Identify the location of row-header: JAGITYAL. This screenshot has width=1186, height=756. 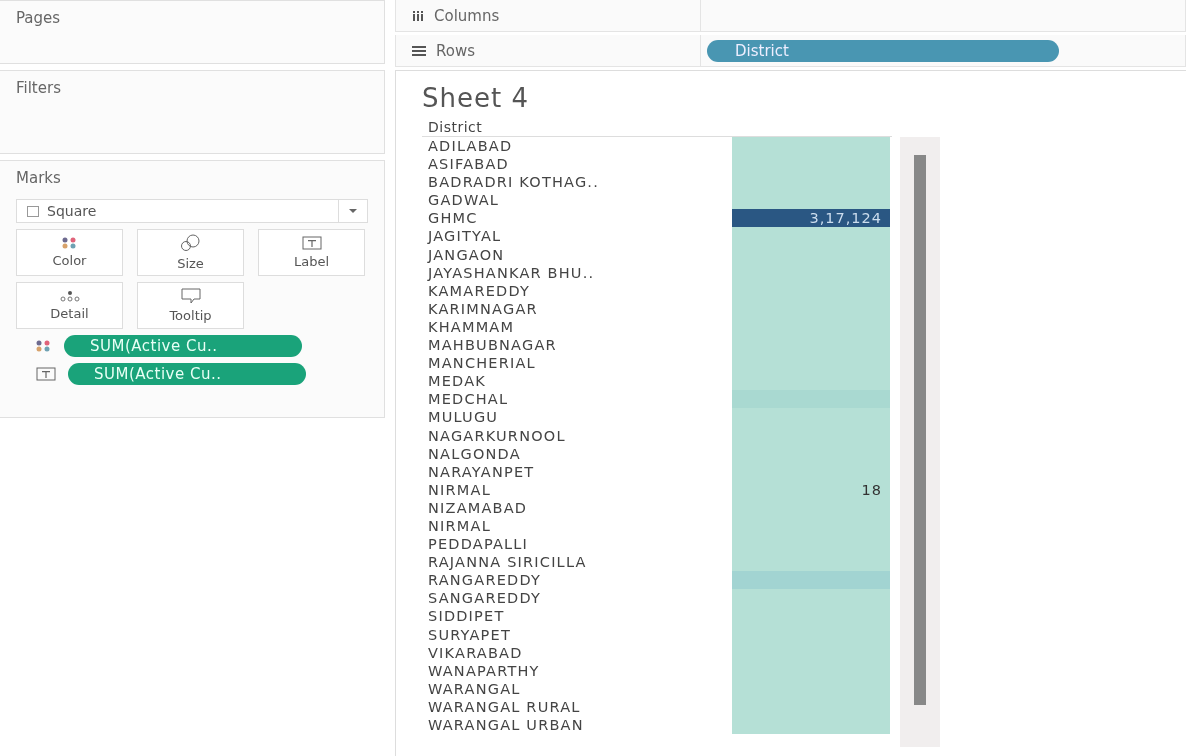
(464, 236).